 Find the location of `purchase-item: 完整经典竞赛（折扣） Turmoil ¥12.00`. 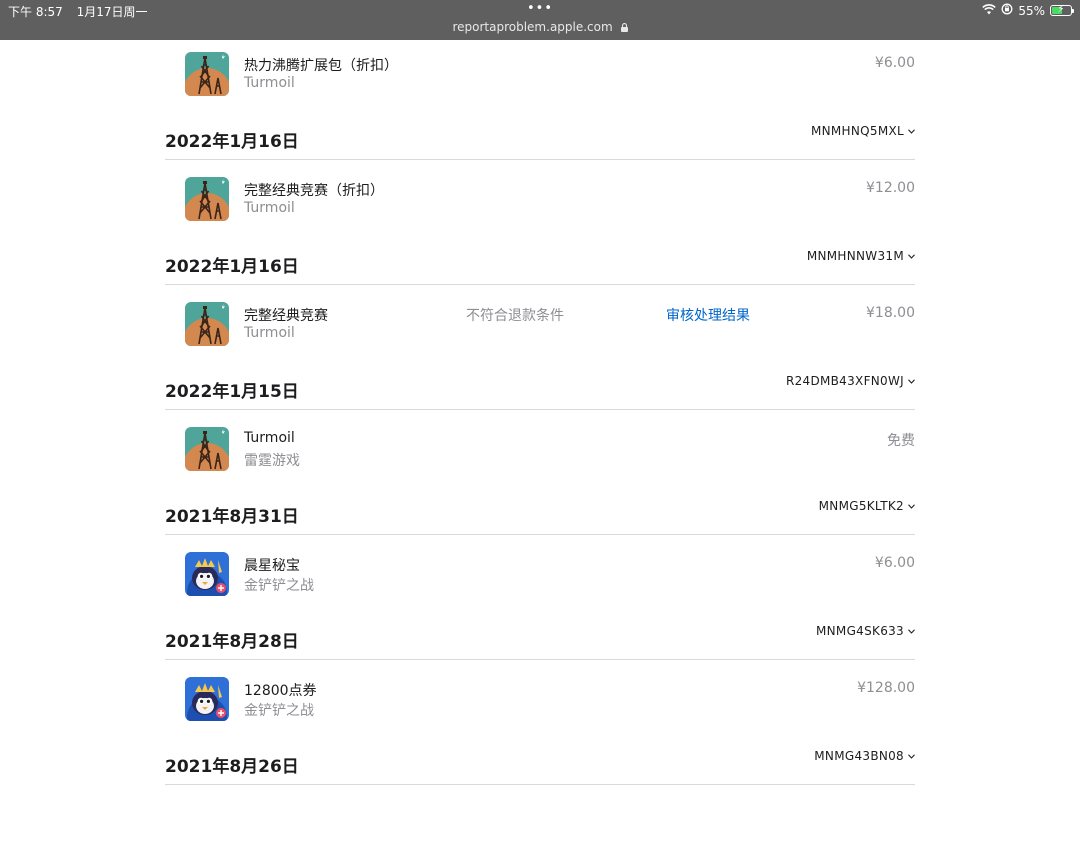

purchase-item: 完整经典竞赛（折扣） Turmoil ¥12.00 is located at coordinates (540, 200).